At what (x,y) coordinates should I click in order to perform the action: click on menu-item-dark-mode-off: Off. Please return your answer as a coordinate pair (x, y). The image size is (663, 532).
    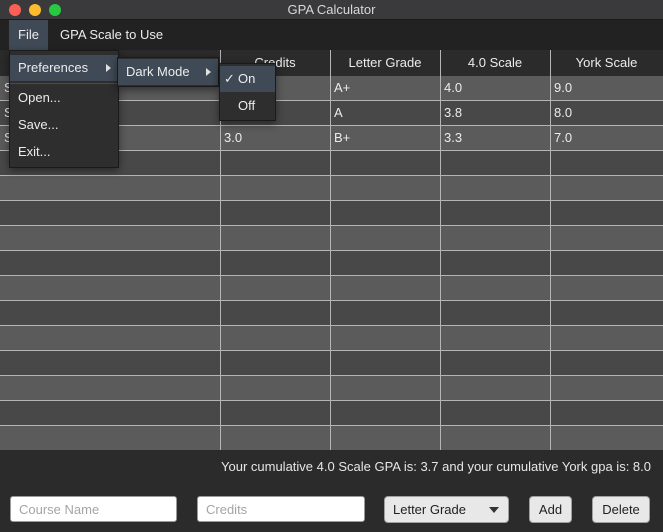
    Looking at the image, I should click on (247, 106).